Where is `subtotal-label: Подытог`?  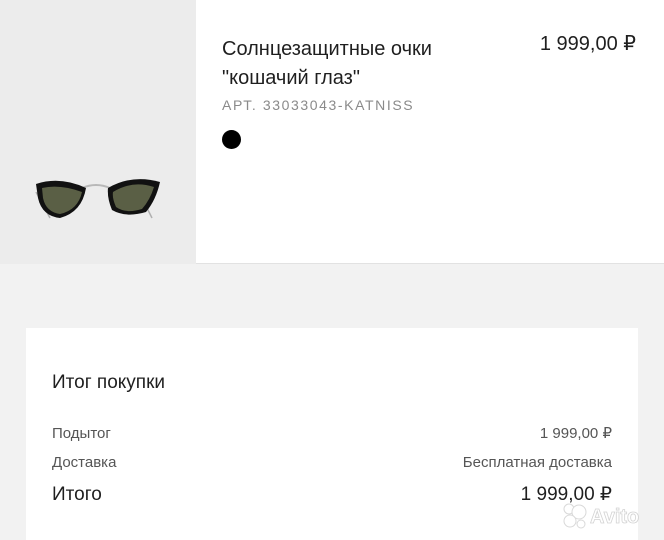 subtotal-label: Подытог is located at coordinates (81, 433).